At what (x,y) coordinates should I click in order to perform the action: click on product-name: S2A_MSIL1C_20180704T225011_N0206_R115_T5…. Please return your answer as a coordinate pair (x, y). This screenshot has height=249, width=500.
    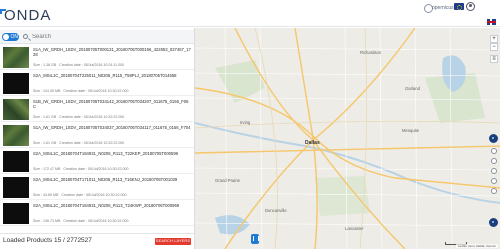
    Looking at the image, I should click on (112, 75).